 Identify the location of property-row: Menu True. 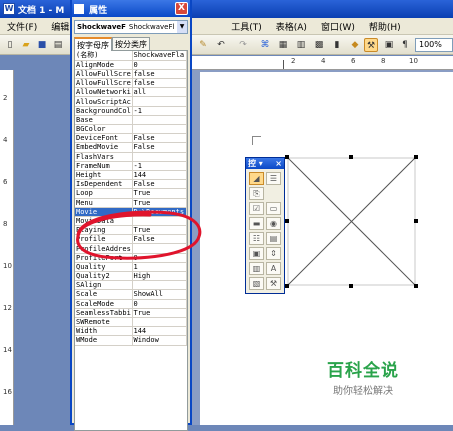
(131, 203).